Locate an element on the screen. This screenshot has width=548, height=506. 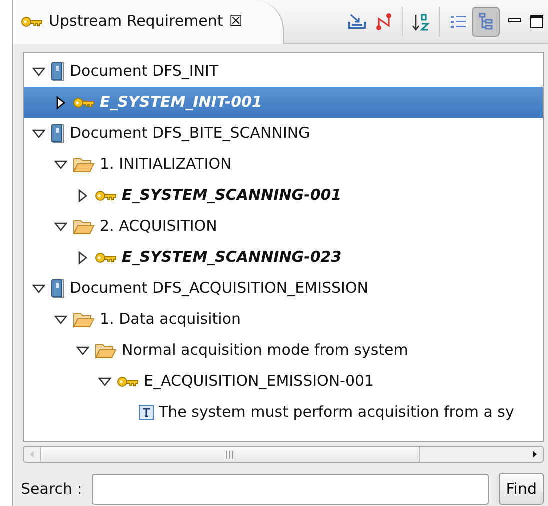
view-tab: Upstream Requirement ☒ is located at coordinates (148, 22).